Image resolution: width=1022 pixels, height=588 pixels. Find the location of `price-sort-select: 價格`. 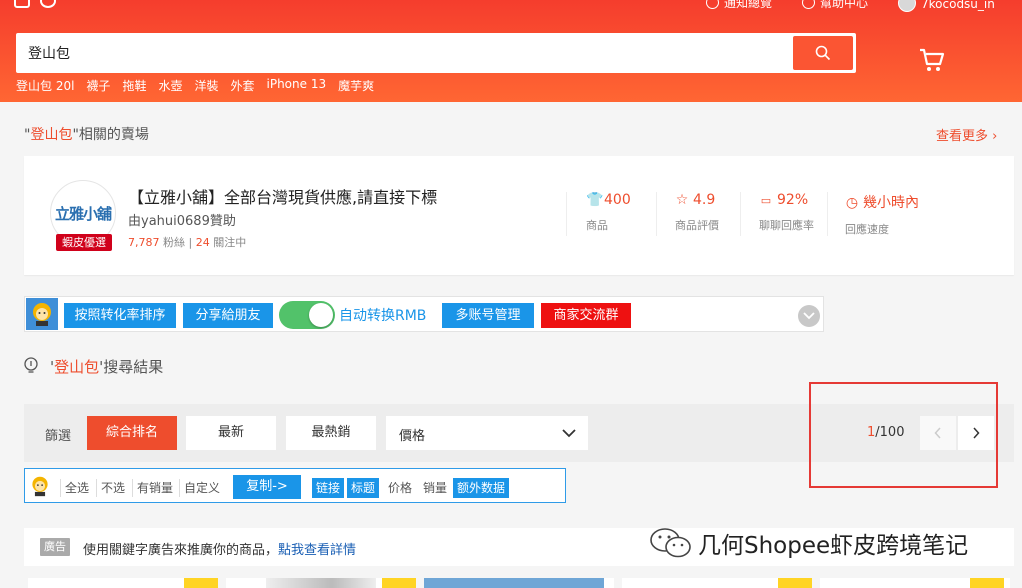

price-sort-select: 價格 is located at coordinates (487, 433).